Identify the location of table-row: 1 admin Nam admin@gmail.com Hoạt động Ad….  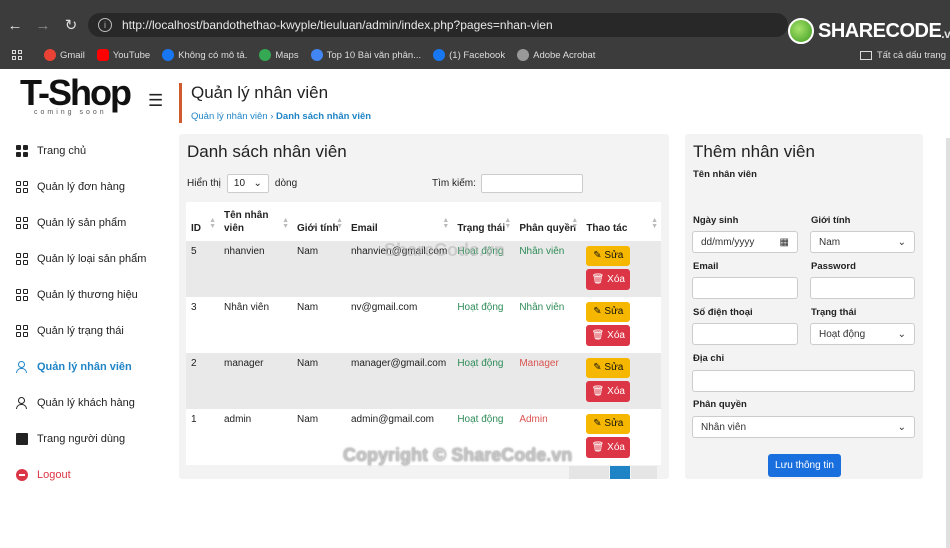
(423, 437).